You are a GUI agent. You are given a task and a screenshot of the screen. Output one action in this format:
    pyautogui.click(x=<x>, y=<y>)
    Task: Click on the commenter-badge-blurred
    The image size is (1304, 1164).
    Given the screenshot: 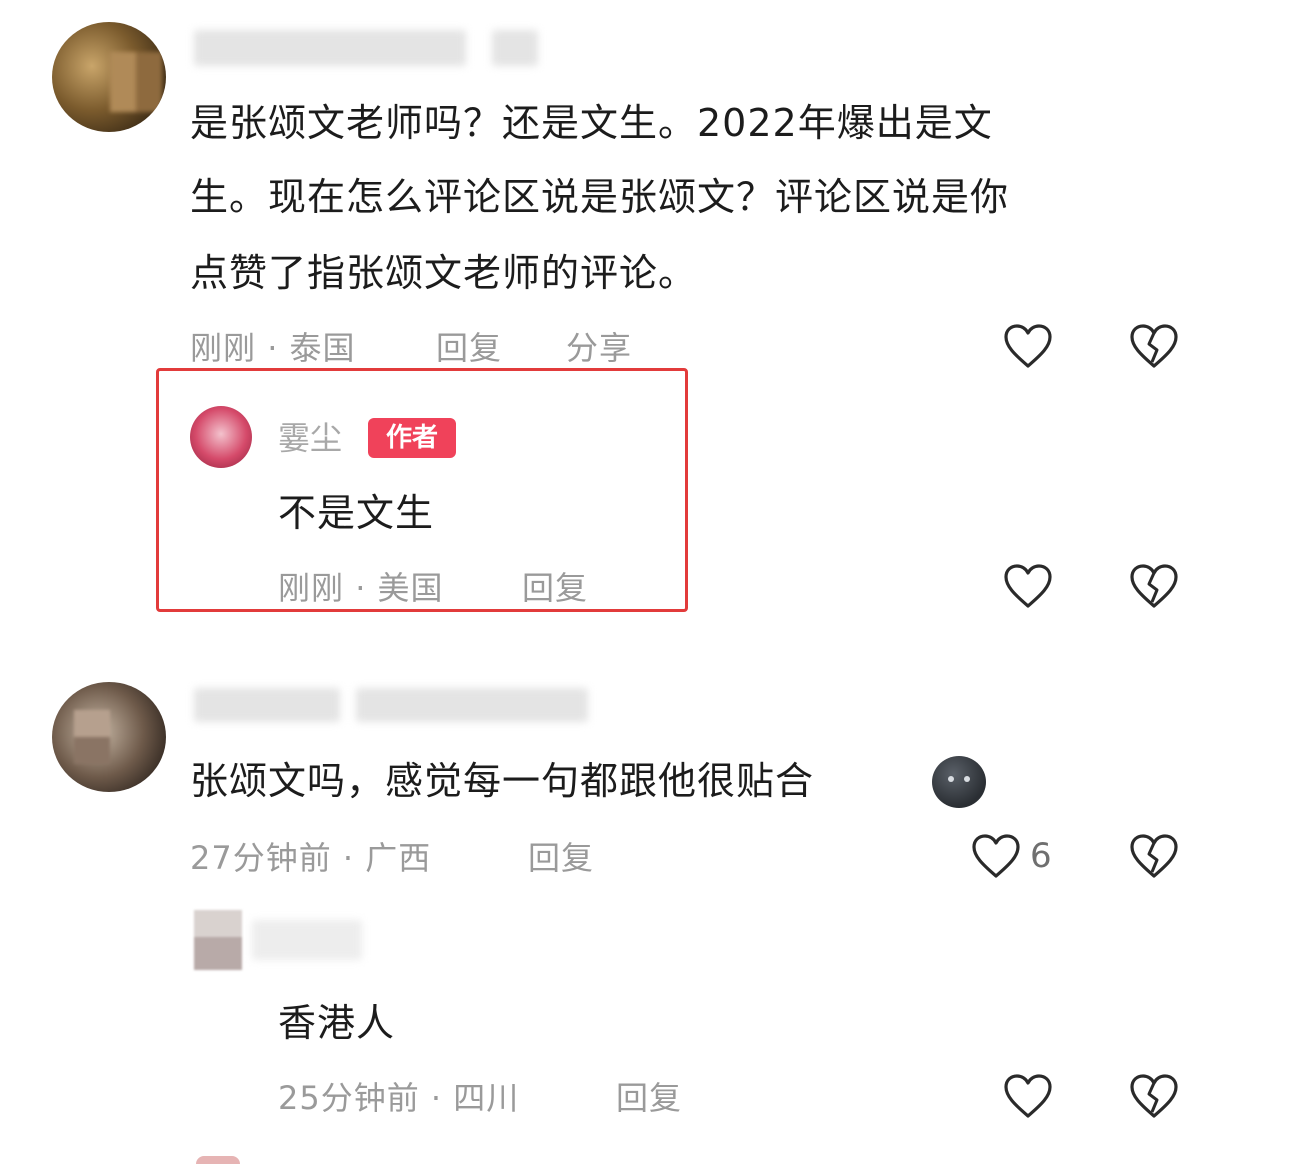 What is the action you would take?
    pyautogui.click(x=515, y=48)
    